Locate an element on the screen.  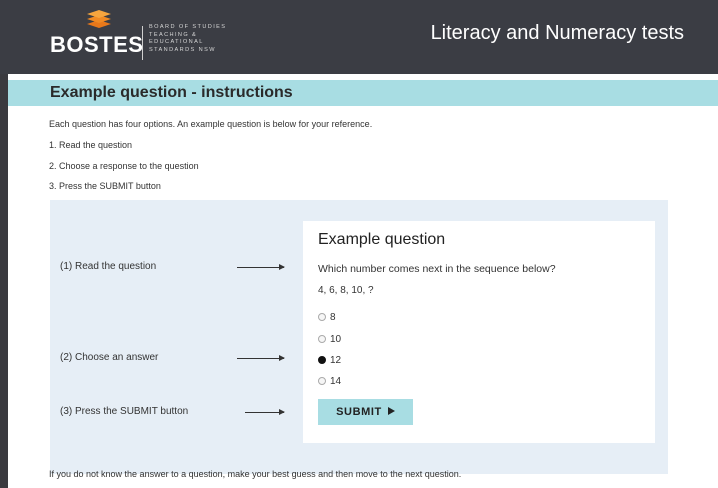
option-label: 8 is located at coordinates (333, 317).